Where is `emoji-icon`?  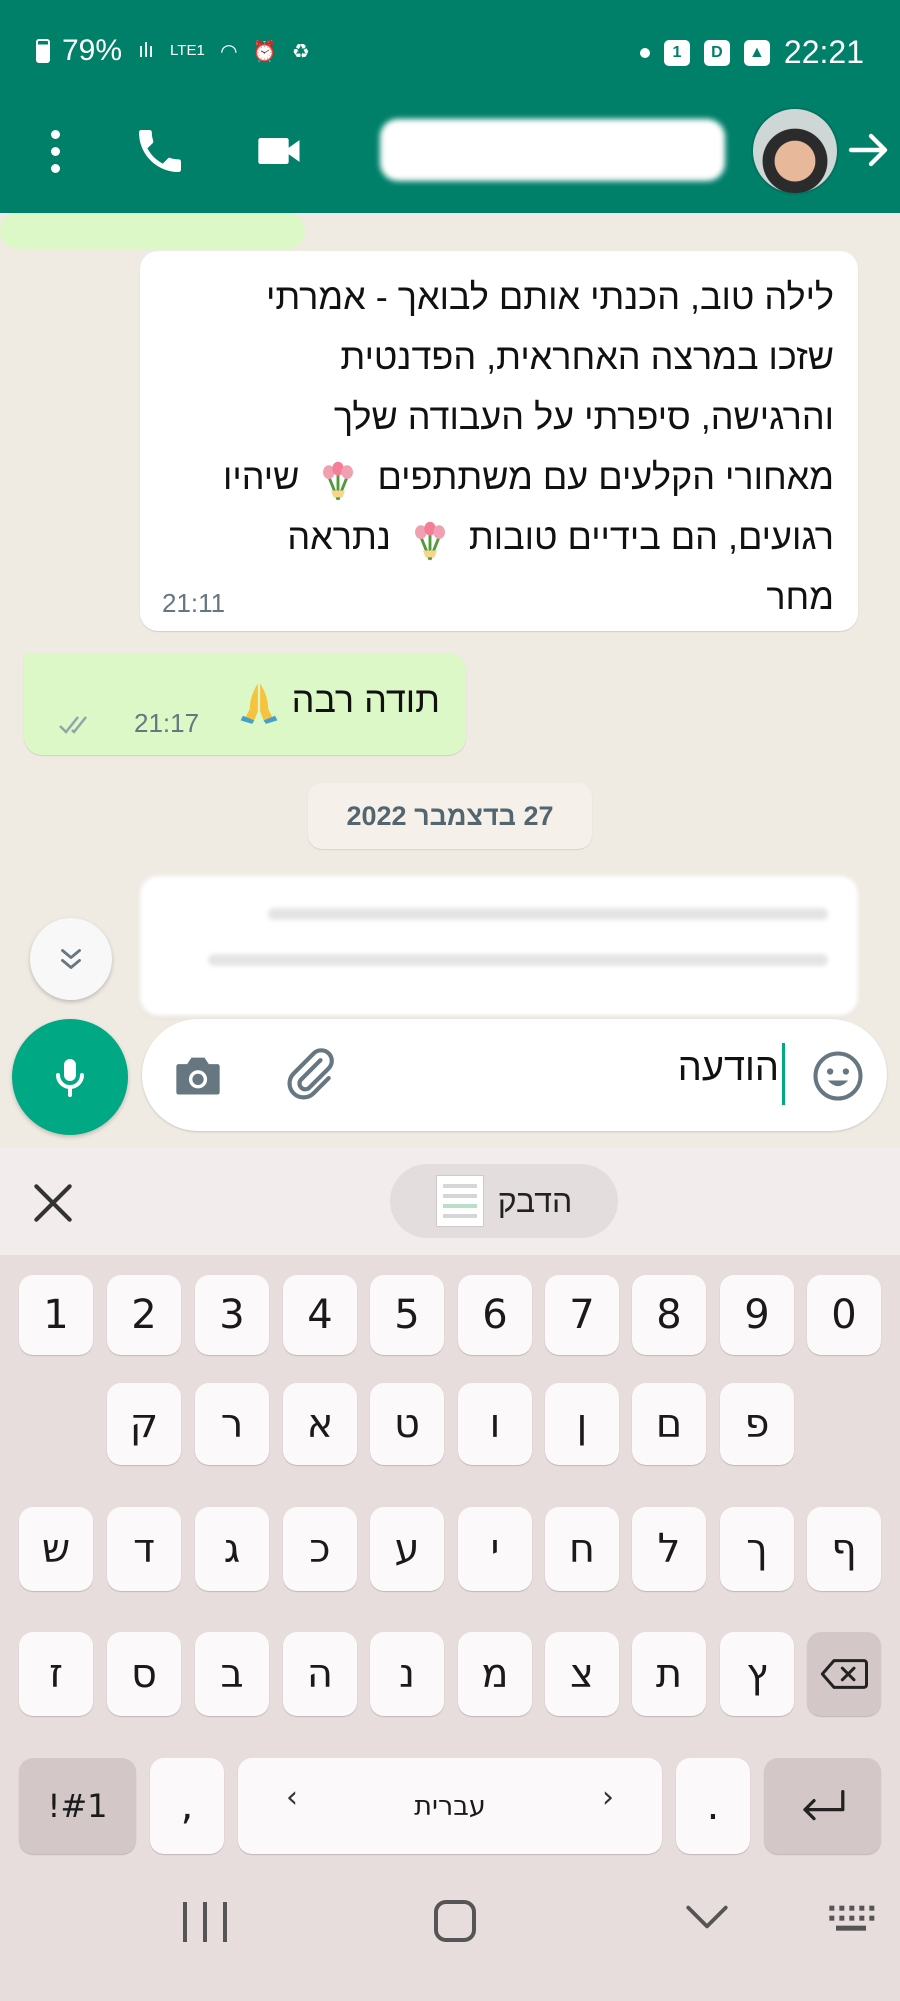
emoji-icon is located at coordinates (838, 1076).